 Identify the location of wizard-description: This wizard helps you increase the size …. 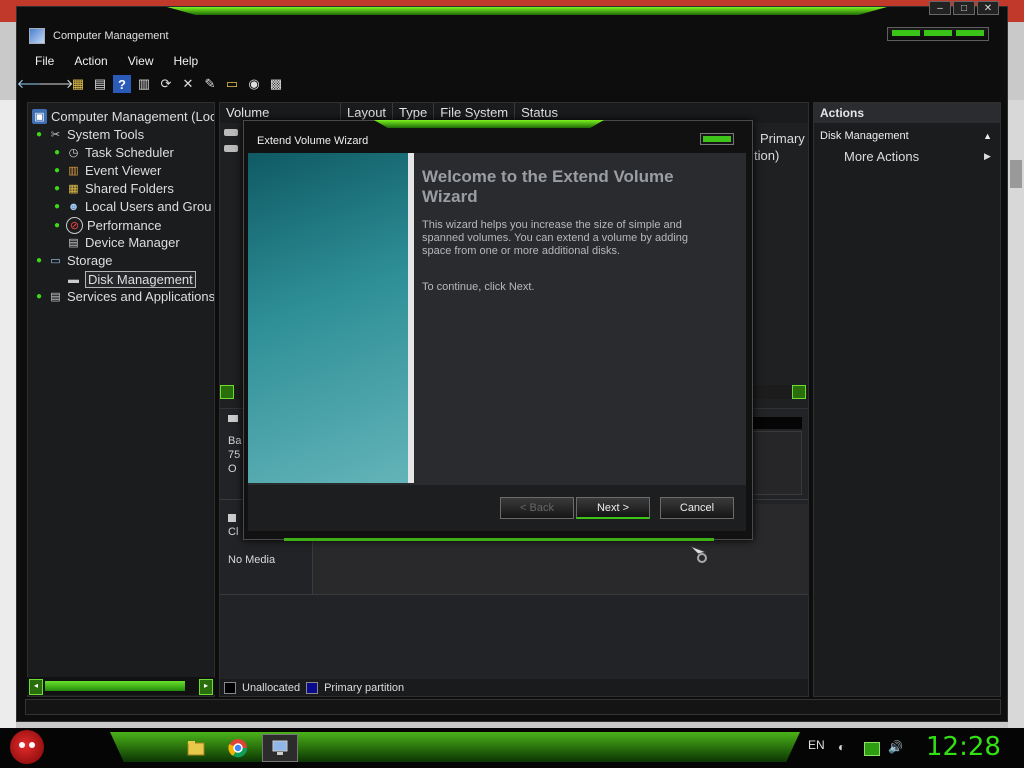
(555, 238).